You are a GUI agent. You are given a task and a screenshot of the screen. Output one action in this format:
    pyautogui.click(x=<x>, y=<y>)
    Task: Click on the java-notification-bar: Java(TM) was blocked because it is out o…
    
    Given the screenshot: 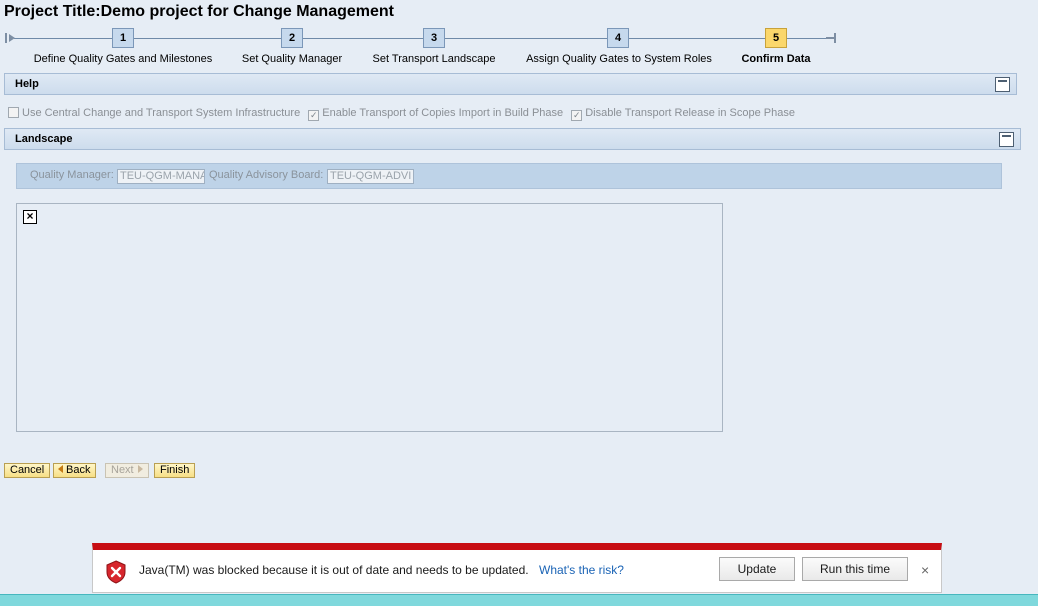 What is the action you would take?
    pyautogui.click(x=517, y=568)
    